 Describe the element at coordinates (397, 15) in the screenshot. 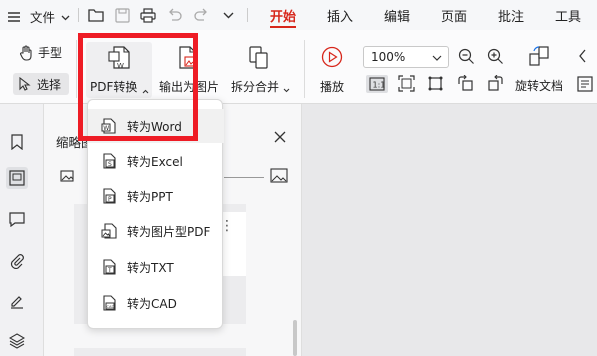

I see `tab-edit: 编辑` at that location.